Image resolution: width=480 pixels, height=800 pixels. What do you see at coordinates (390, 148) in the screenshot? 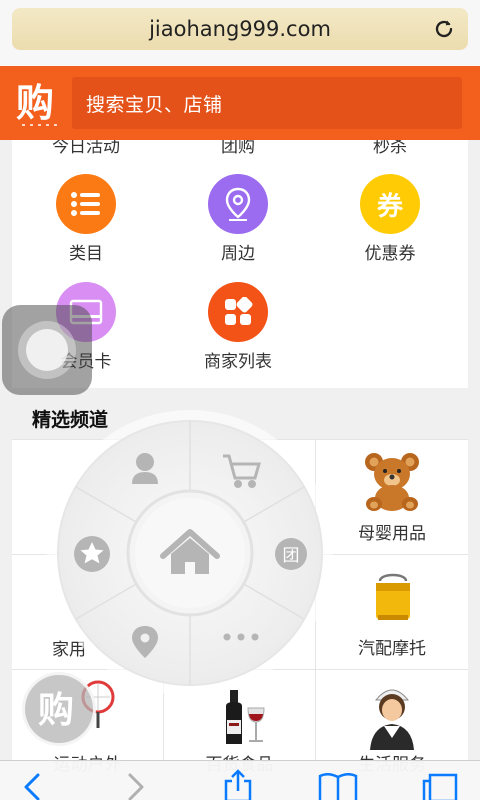
I see `category-flash-sale: 秒杀` at bounding box center [390, 148].